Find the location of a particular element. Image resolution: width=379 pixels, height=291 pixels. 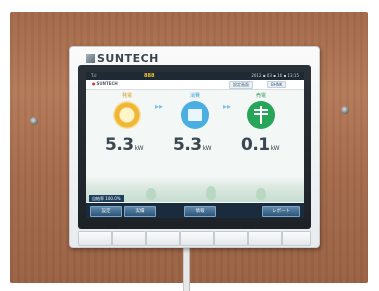

generation-unit: kW is located at coordinates (139, 148).